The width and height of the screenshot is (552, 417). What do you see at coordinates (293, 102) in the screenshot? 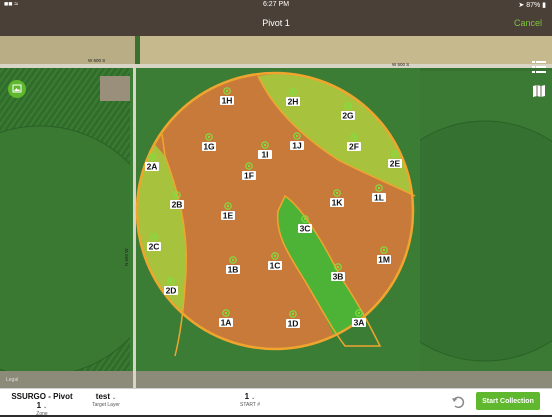
I see `point-label: 2H` at bounding box center [293, 102].